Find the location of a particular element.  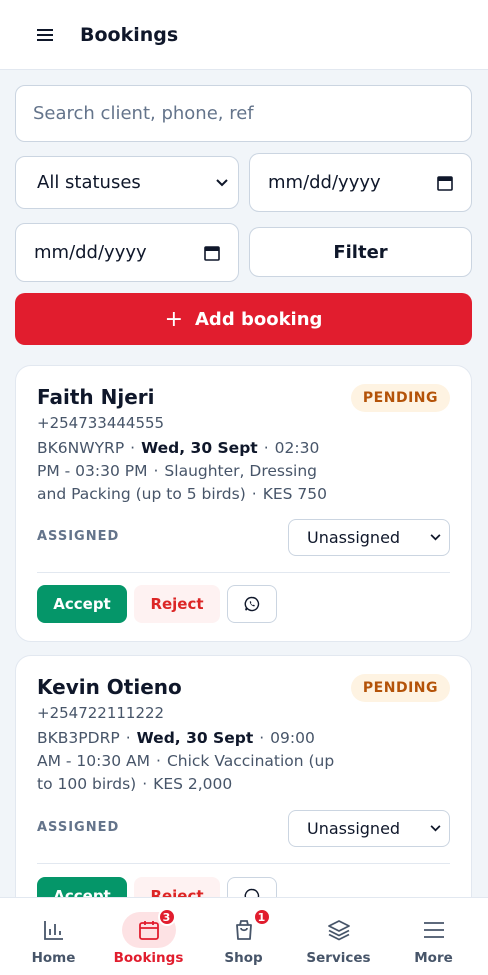

date-to-input: mm/dd/yyyy is located at coordinates (127, 252).